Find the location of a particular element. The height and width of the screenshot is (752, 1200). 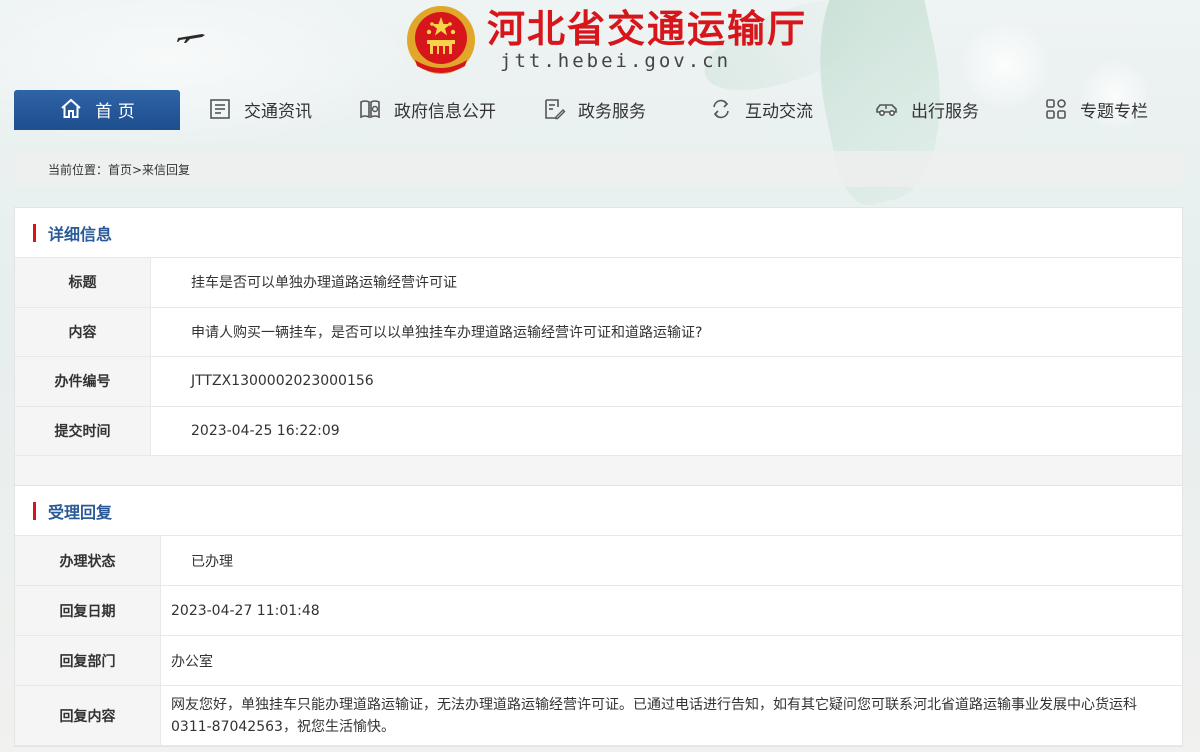

nav-label: 政府信息公开 is located at coordinates (445, 111).